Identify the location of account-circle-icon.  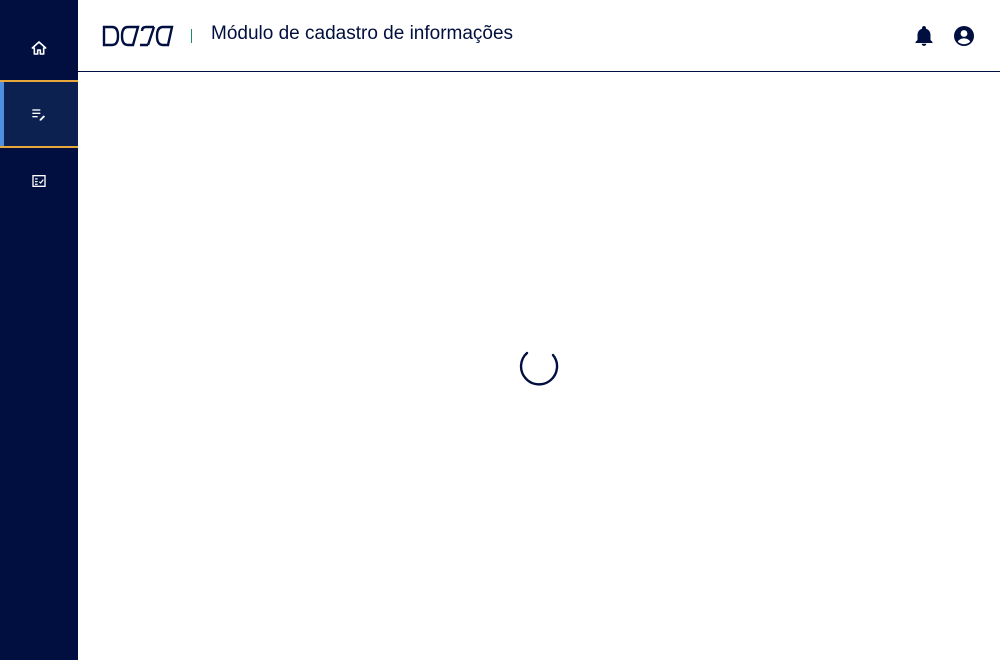
(964, 36).